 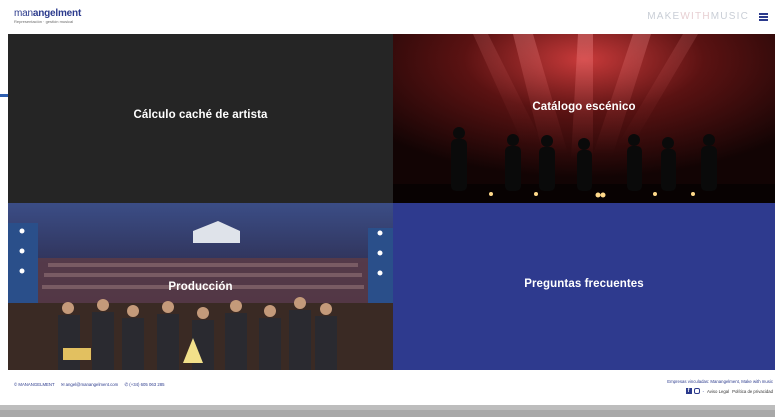 I want to click on logo-part-1: man, so click(x=23, y=13).